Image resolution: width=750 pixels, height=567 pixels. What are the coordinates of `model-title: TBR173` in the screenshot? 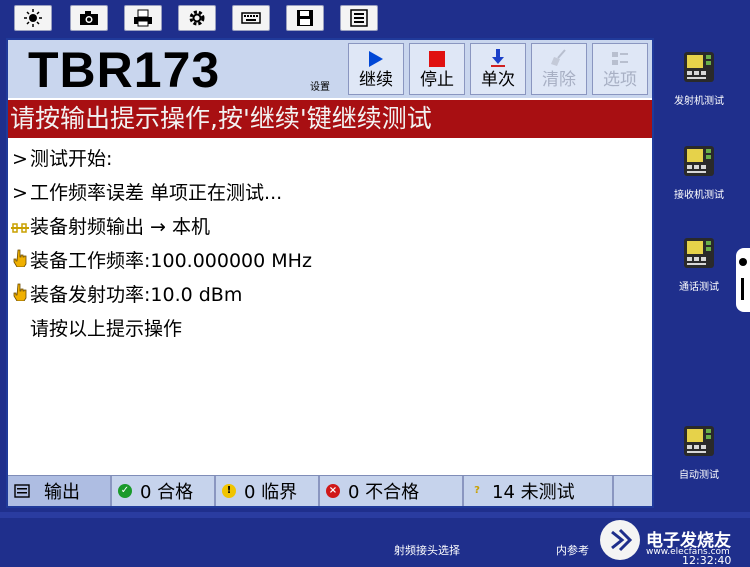 It's located at (124, 70).